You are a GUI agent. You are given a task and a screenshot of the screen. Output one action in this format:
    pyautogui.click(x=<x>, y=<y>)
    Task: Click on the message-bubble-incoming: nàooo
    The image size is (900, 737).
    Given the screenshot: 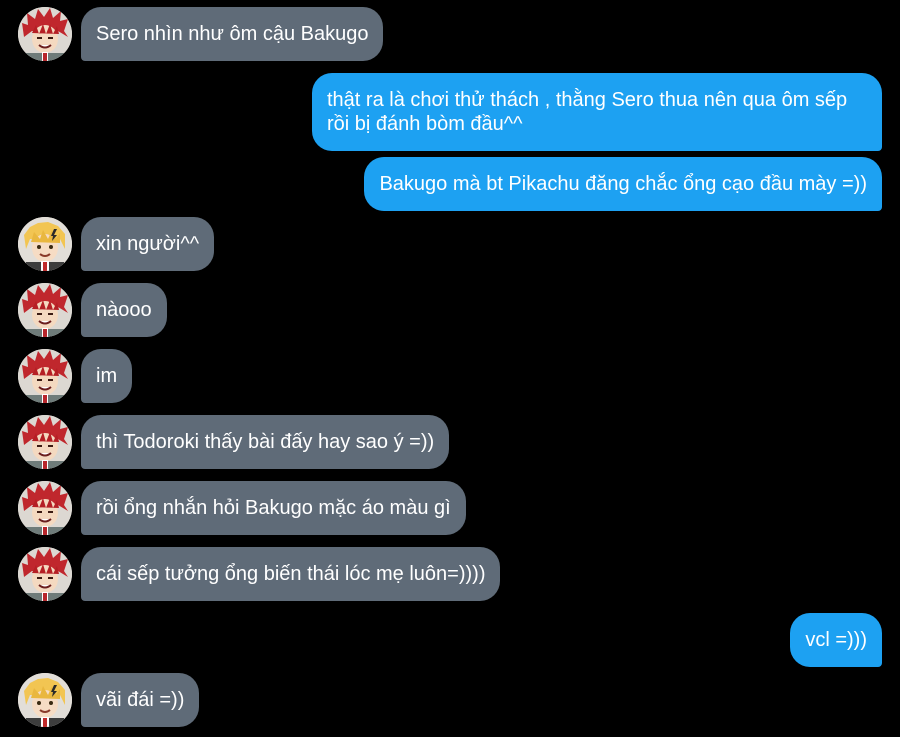 What is the action you would take?
    pyautogui.click(x=124, y=310)
    